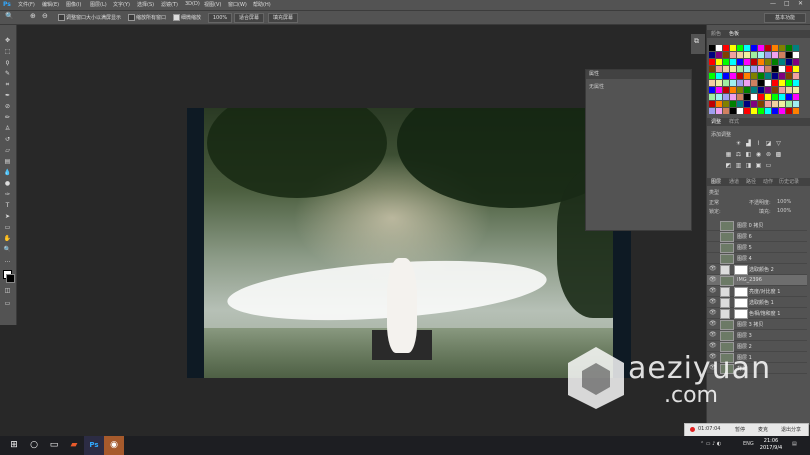 The height and width of the screenshot is (455, 810). What do you see at coordinates (716, 122) in the screenshot?
I see `tab-adjustments: 调整` at bounding box center [716, 122].